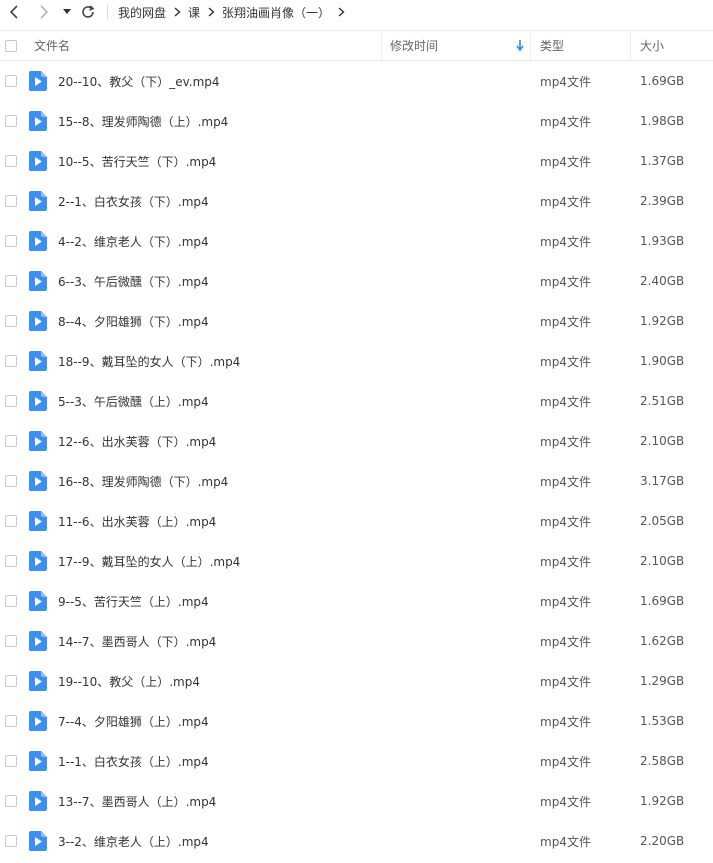 This screenshot has height=863, width=713. What do you see at coordinates (356, 401) in the screenshot?
I see `table-row: 5--3、午后微醺（上）.mp4 mp4文件 2.51GB` at bounding box center [356, 401].